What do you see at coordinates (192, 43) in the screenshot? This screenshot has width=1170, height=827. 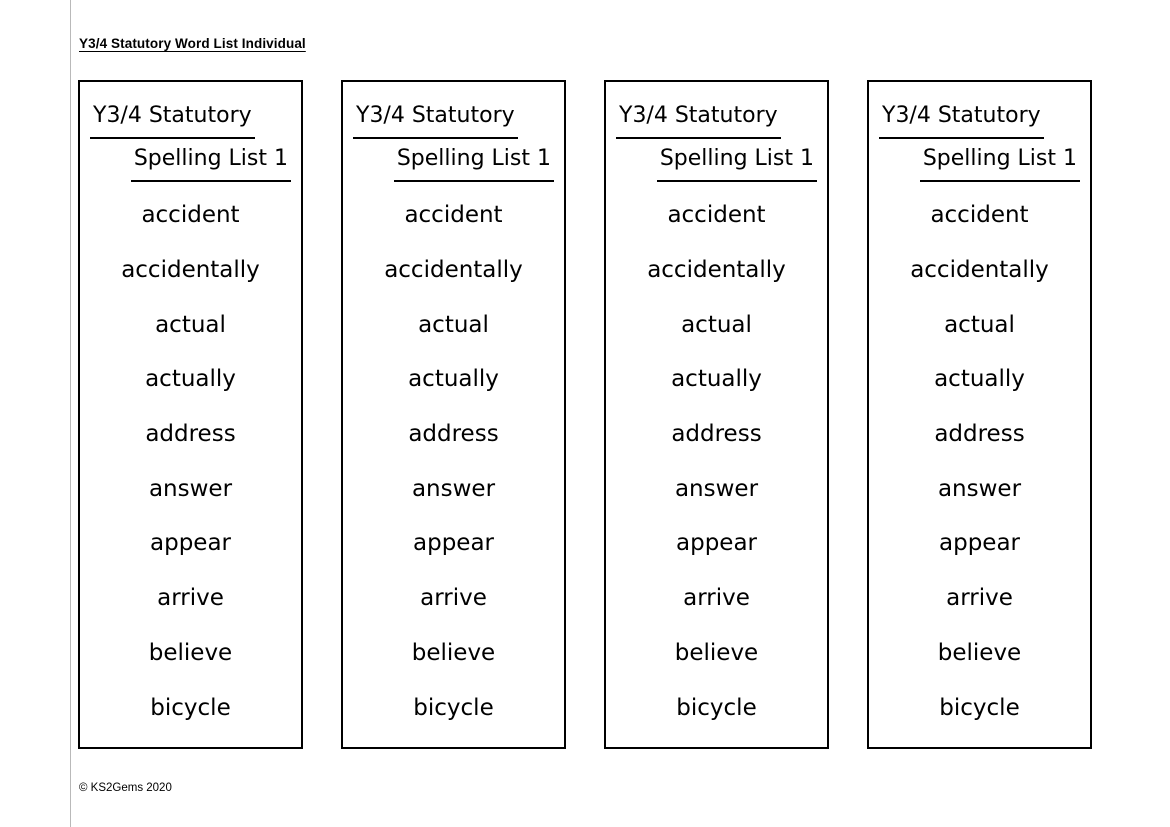 I see `page-title: Y3/4 Statutory Word List Individual` at bounding box center [192, 43].